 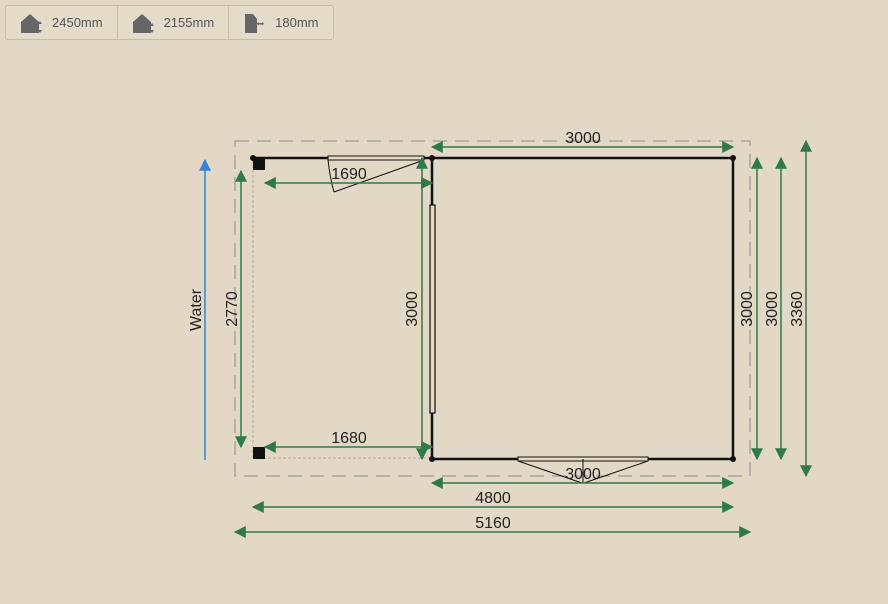 I want to click on dim-door-width: 3000, so click(x=583, y=474).